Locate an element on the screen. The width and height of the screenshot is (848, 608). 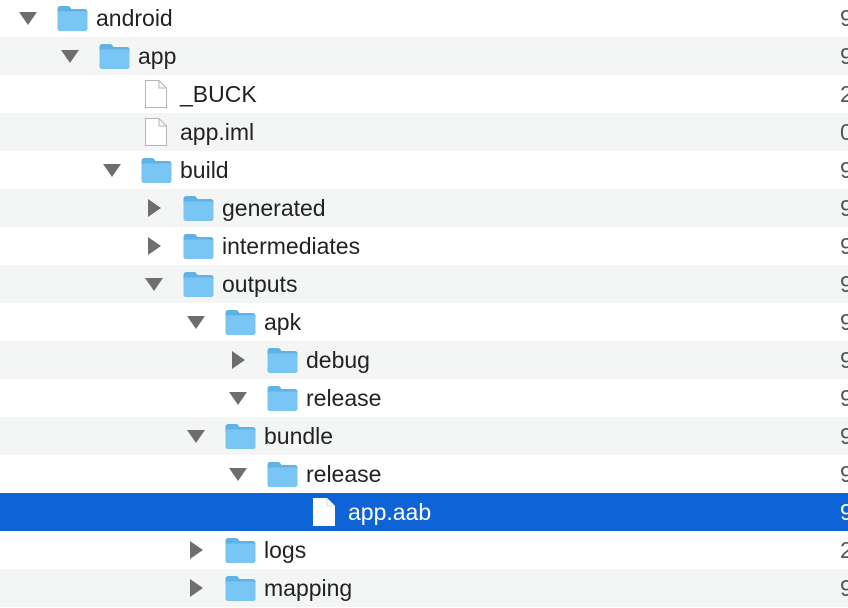
folder-row-outputs: outputs 9 is located at coordinates (424, 284).